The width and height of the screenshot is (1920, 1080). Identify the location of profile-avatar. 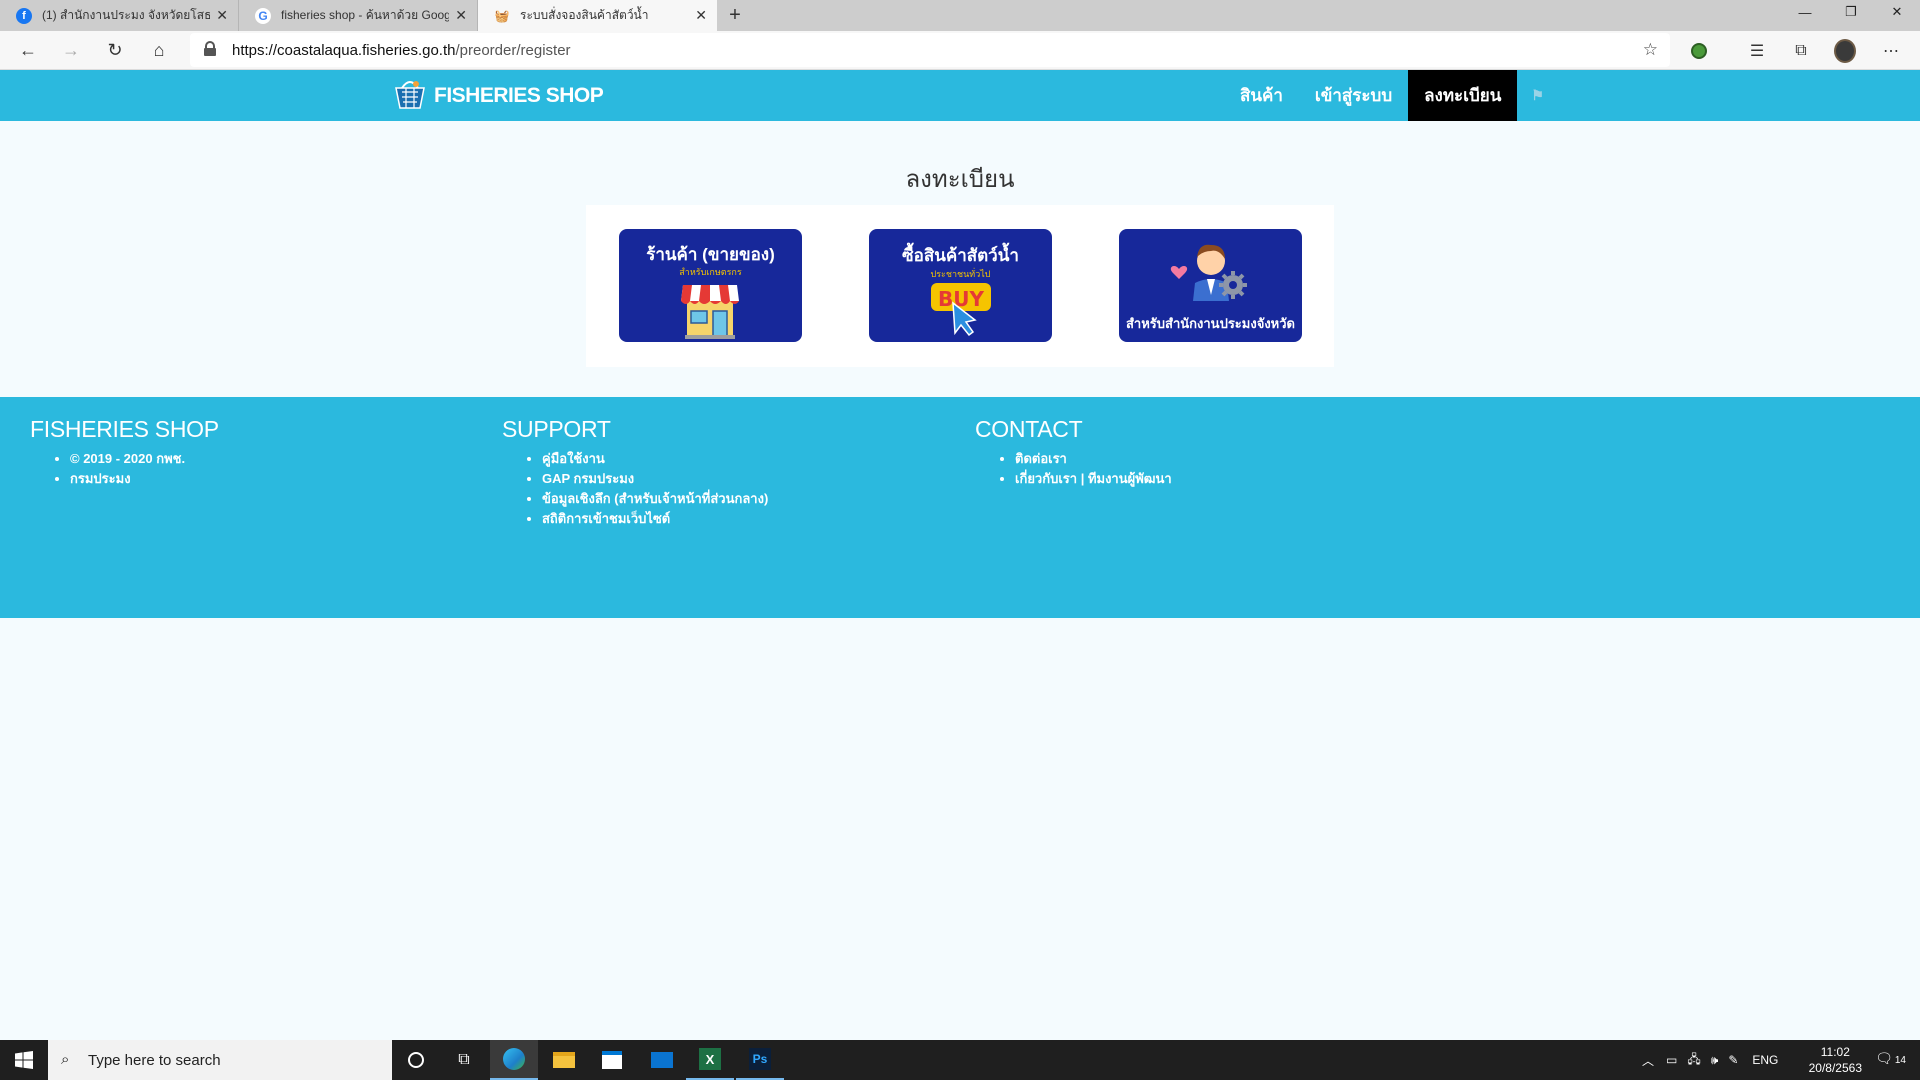
(1845, 51).